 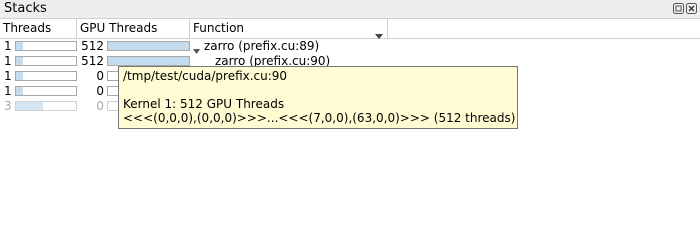 I want to click on tooltip-spacer, so click(x=318, y=90).